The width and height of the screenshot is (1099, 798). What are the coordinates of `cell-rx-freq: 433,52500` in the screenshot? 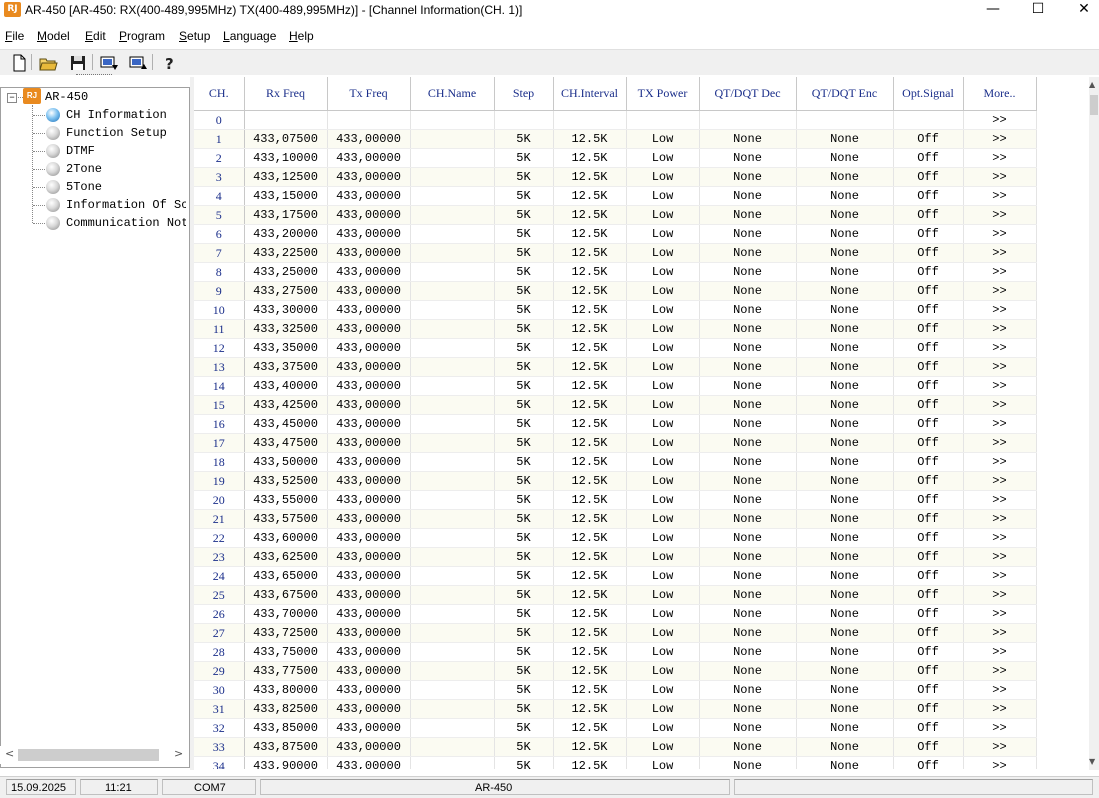 It's located at (286, 481).